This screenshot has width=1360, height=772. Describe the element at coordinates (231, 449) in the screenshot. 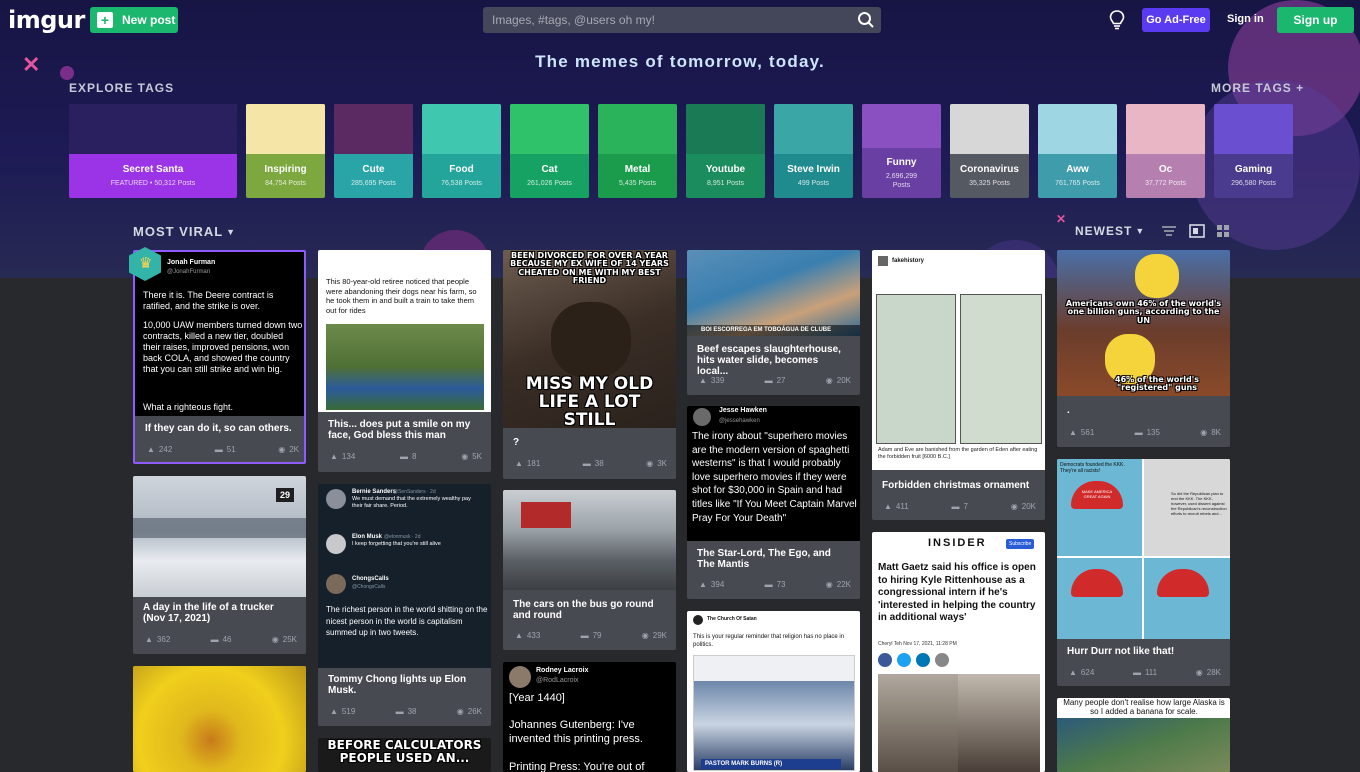

I see `comment-count: 51` at that location.